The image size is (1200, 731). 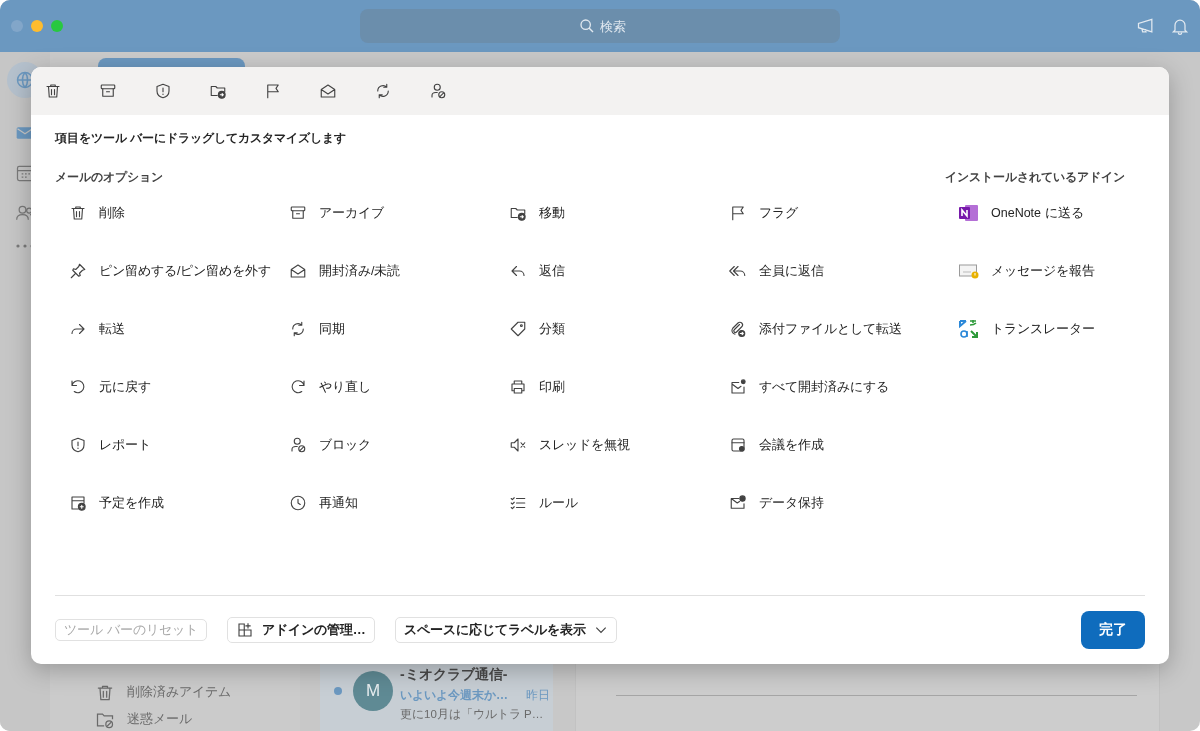 What do you see at coordinates (825, 445) in the screenshot?
I see `toolbar-option: 会議を作成` at bounding box center [825, 445].